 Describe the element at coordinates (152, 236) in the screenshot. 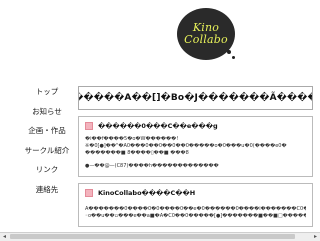

I see `scrollbar-thumb` at that location.